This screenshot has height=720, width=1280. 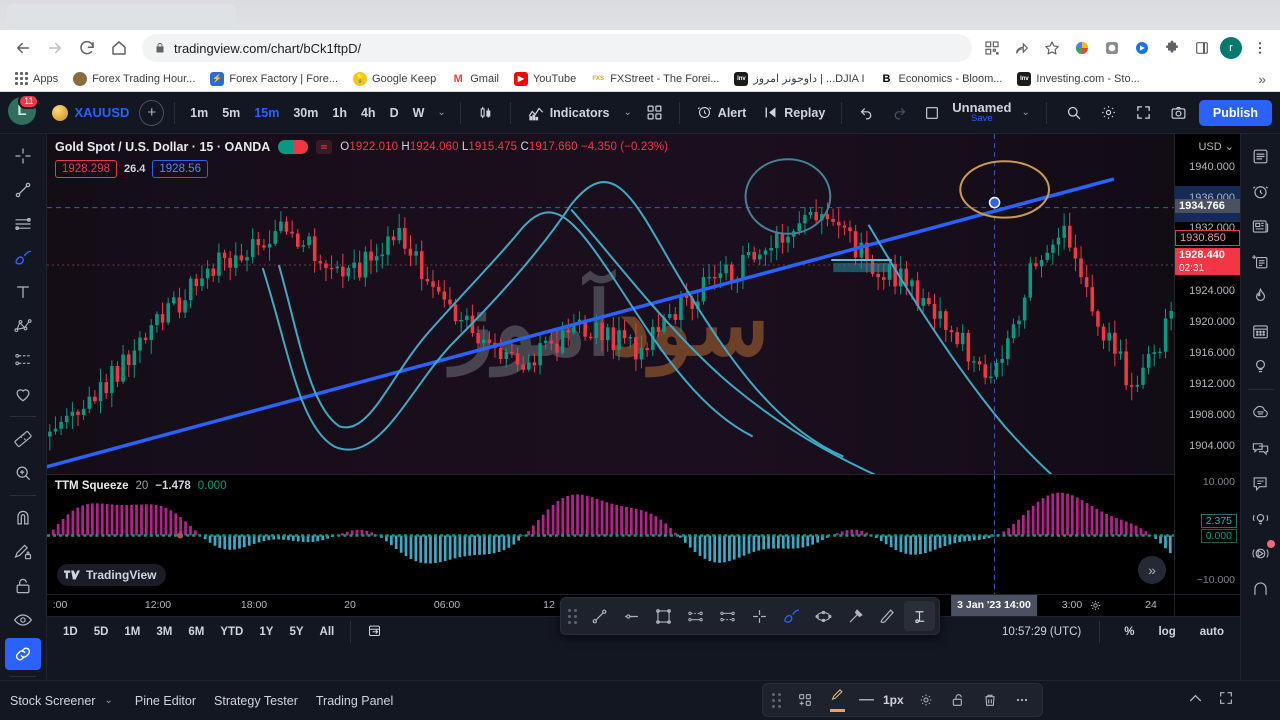 I want to click on prediction-icon, so click(x=23, y=360).